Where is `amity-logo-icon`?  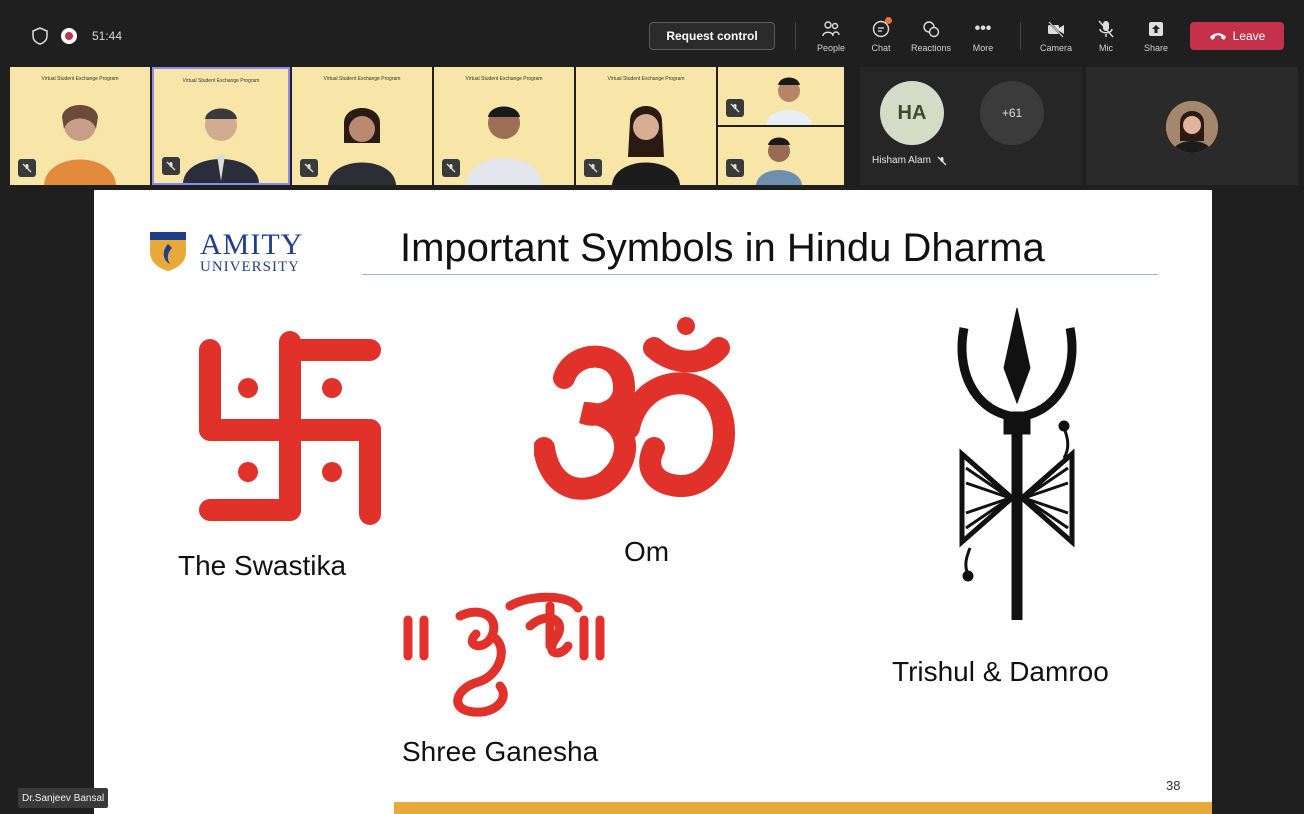 amity-logo-icon is located at coordinates (168, 251).